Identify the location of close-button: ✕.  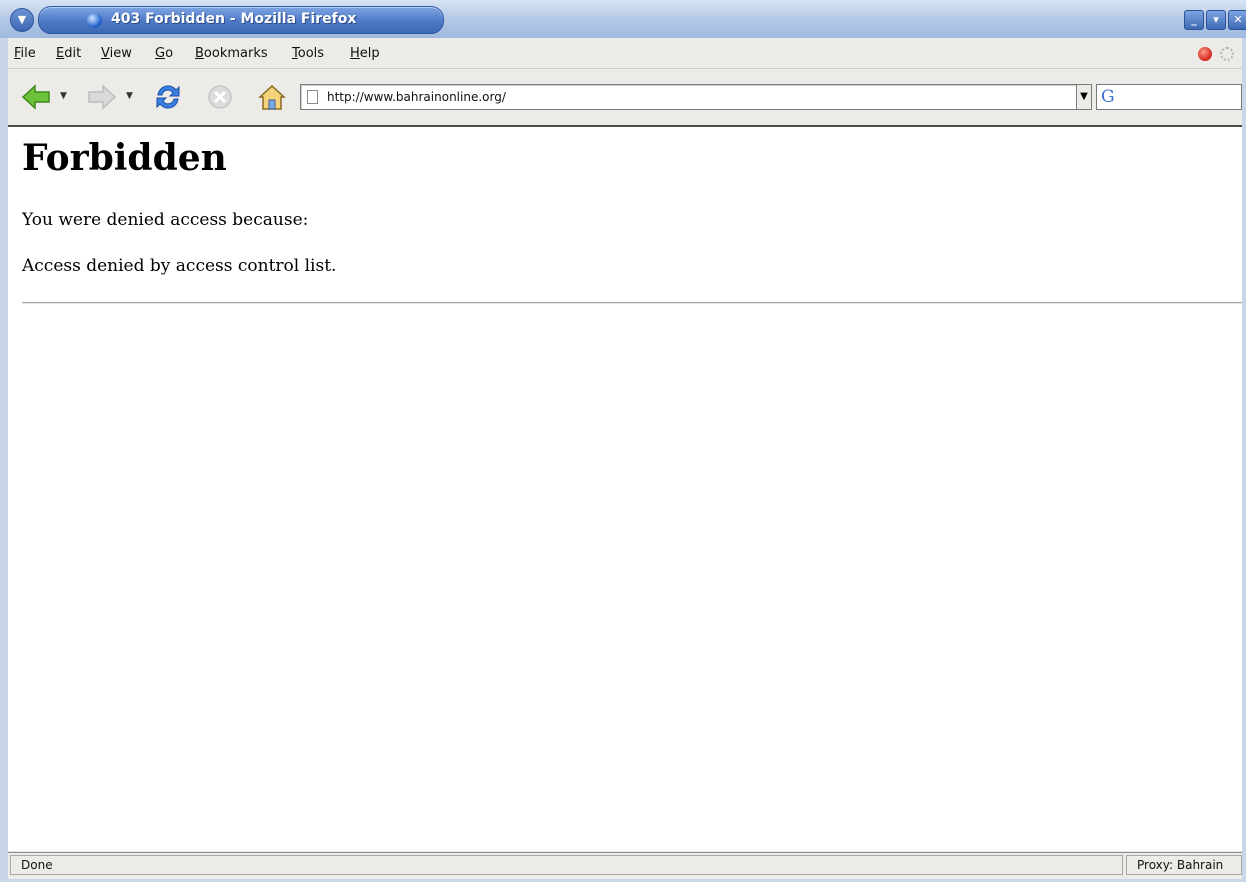
(1237, 20).